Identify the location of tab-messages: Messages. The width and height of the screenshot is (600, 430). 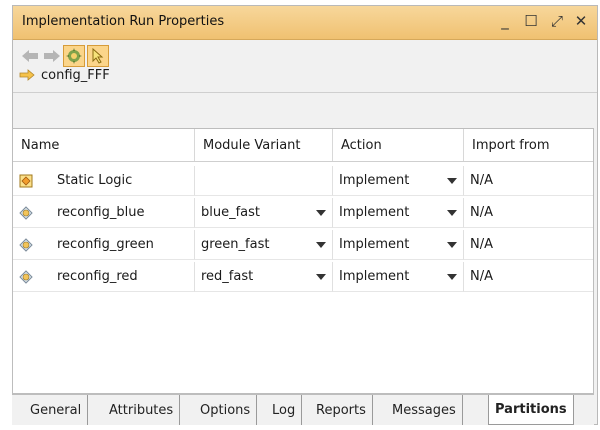
(424, 410).